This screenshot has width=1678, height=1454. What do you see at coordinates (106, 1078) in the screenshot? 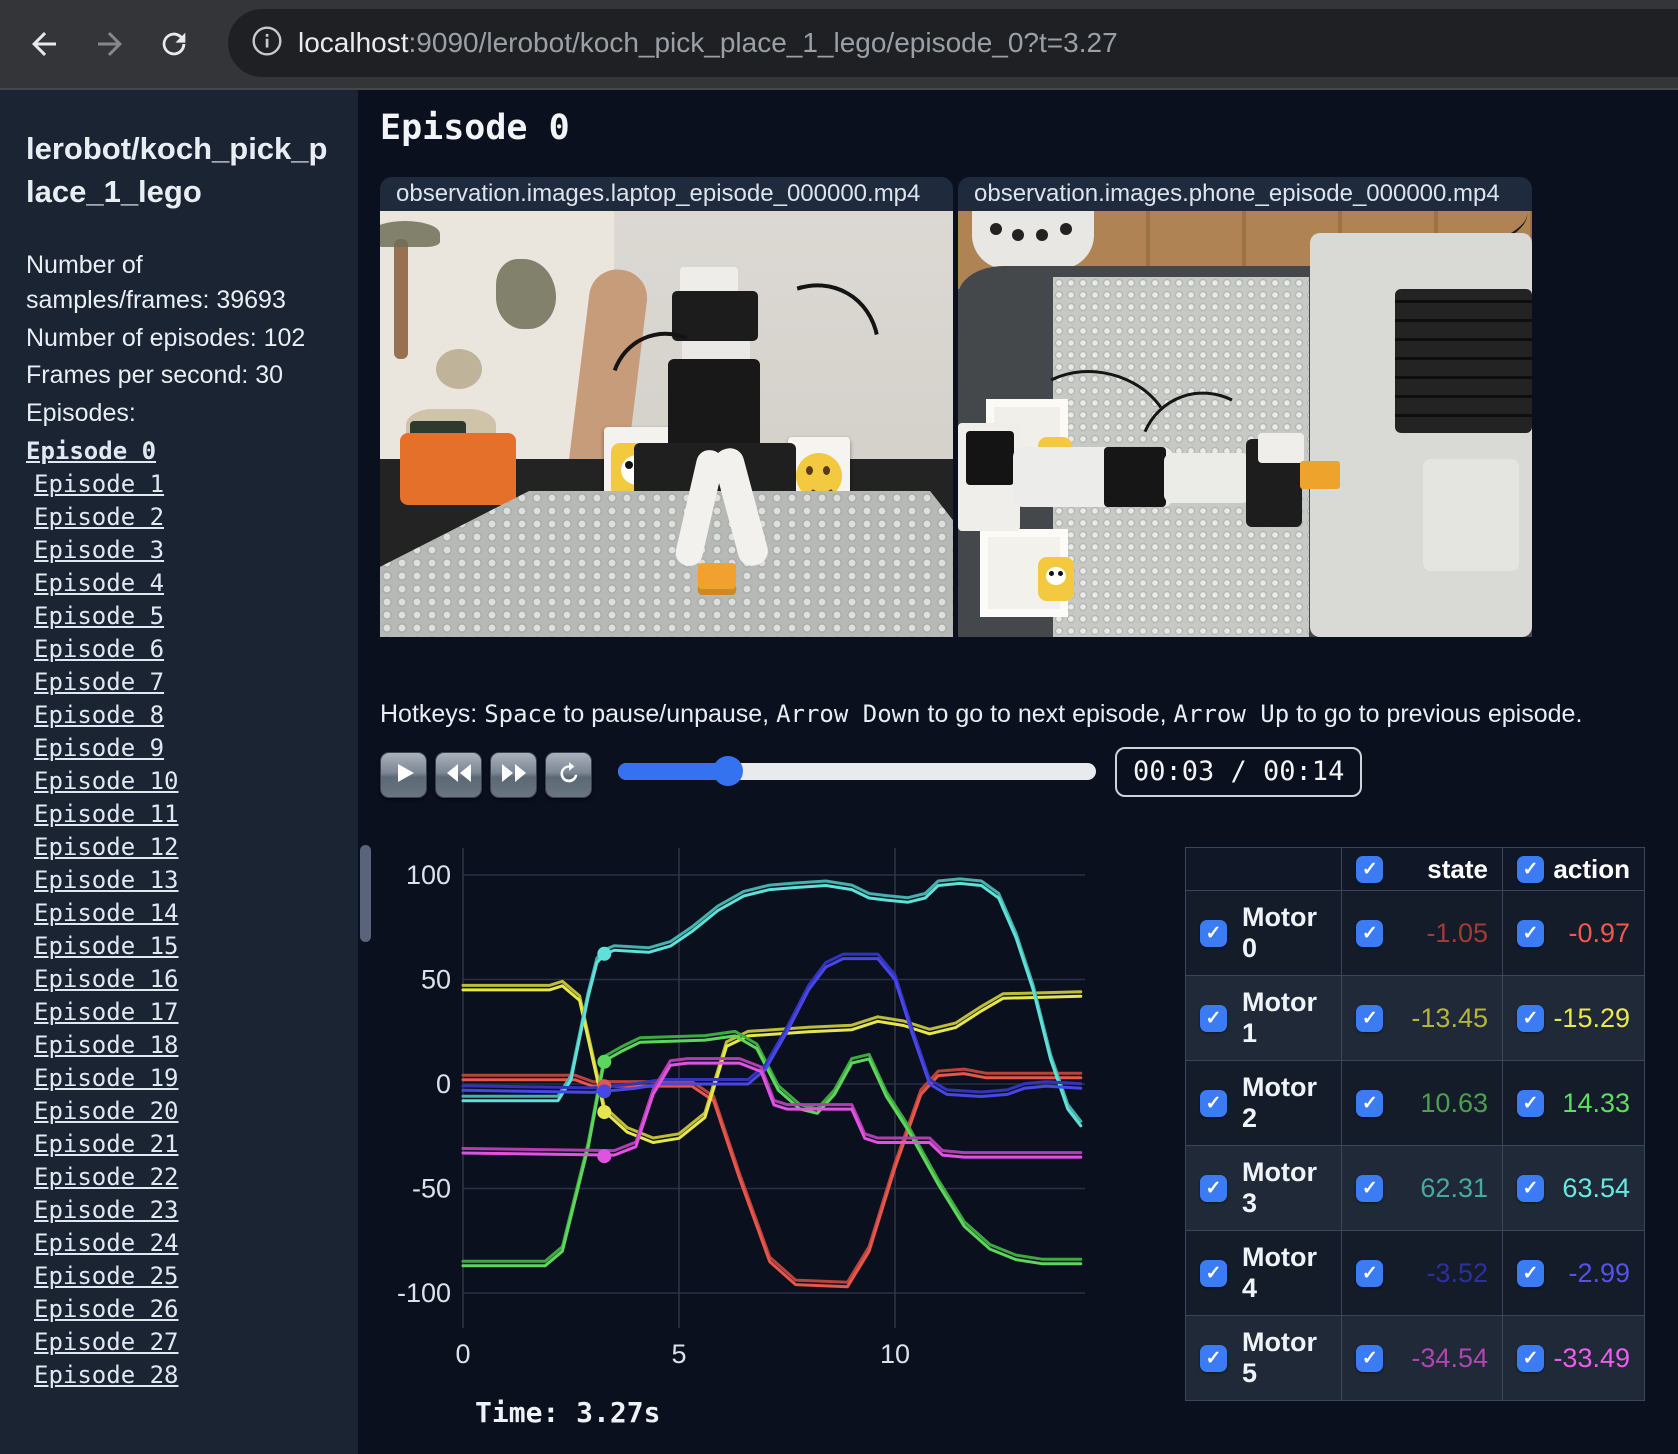
I see `episode-link: Episode 19` at bounding box center [106, 1078].